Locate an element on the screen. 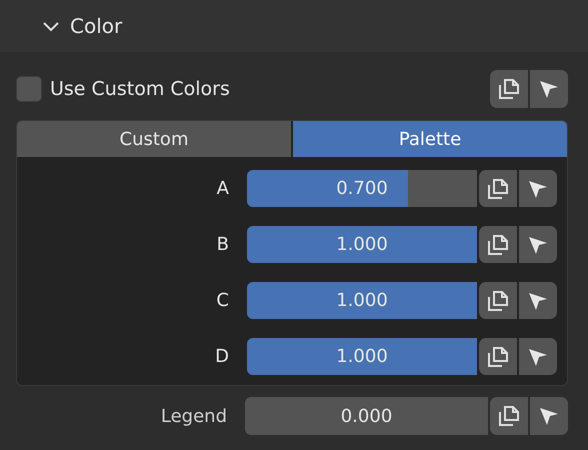 This screenshot has height=450, width=588. number-field: 0.000 is located at coordinates (366, 416).